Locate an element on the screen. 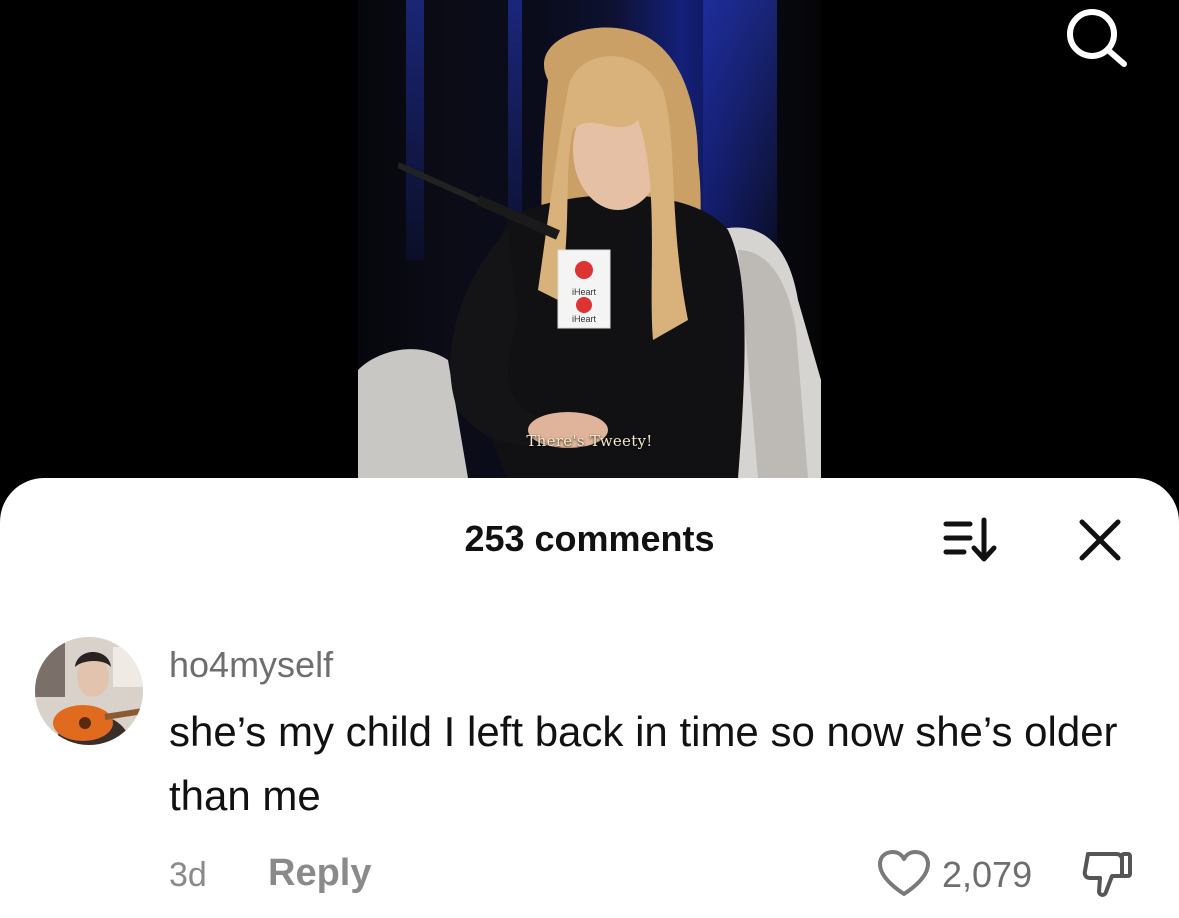  close-button is located at coordinates (1100, 540).